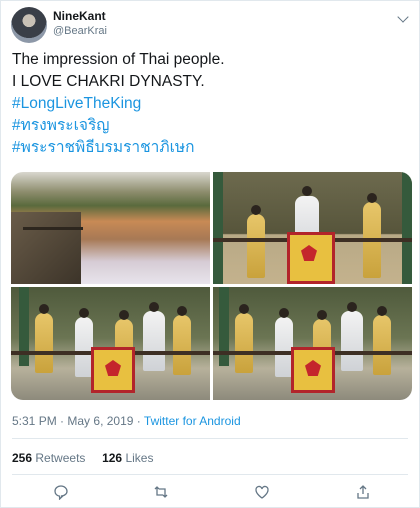  What do you see at coordinates (110, 228) in the screenshot?
I see `photo-crowd` at bounding box center [110, 228].